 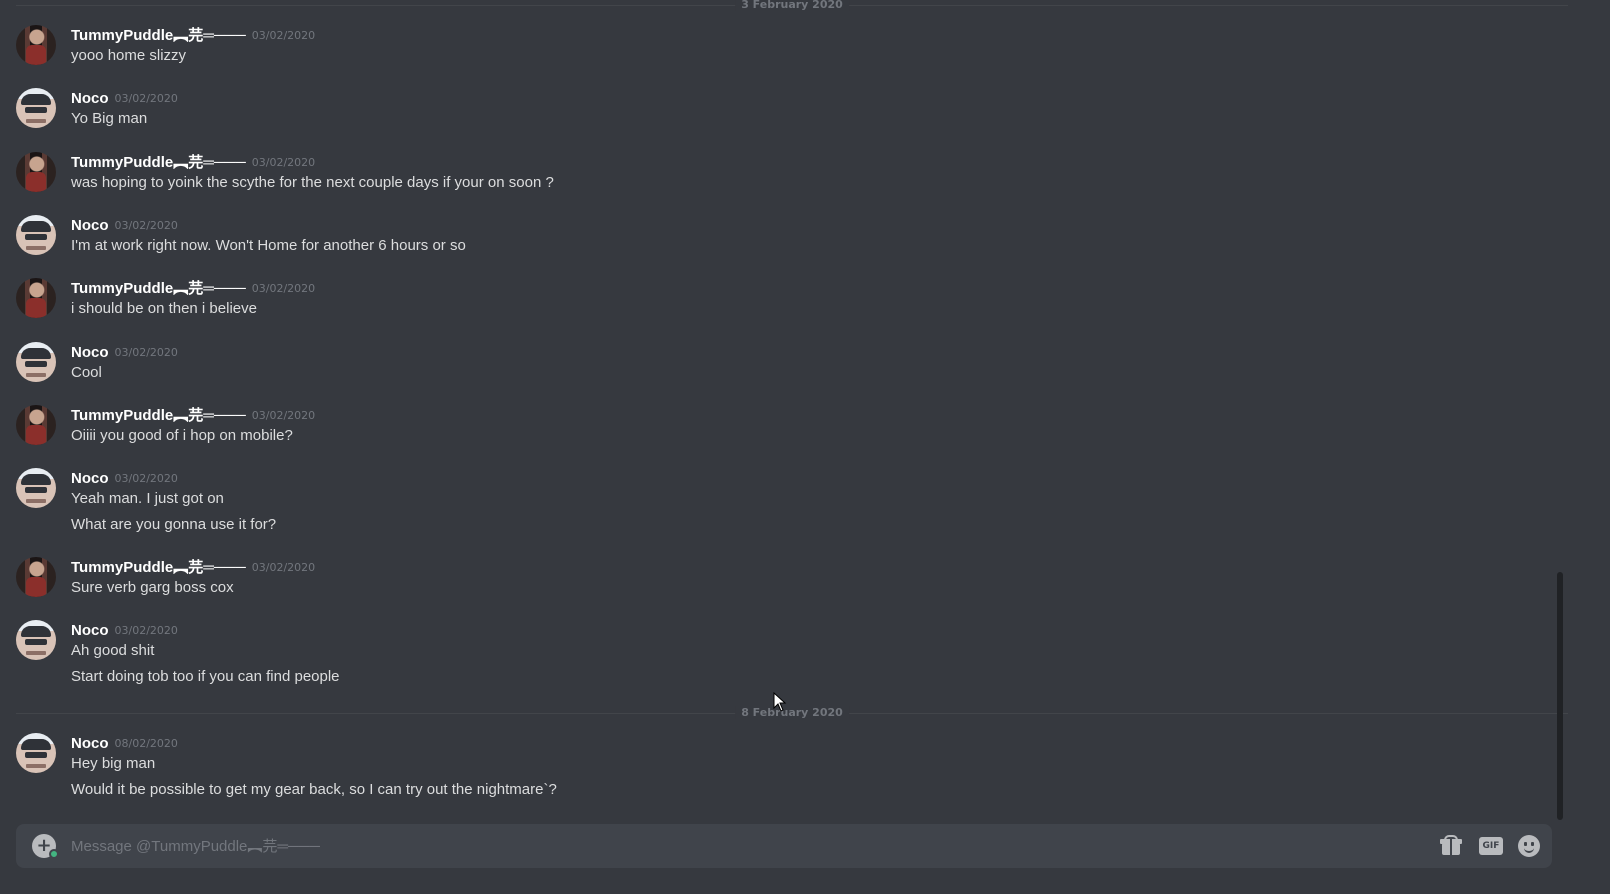 What do you see at coordinates (152, 587) in the screenshot?
I see `message-text: Sure verb garg boss cox` at bounding box center [152, 587].